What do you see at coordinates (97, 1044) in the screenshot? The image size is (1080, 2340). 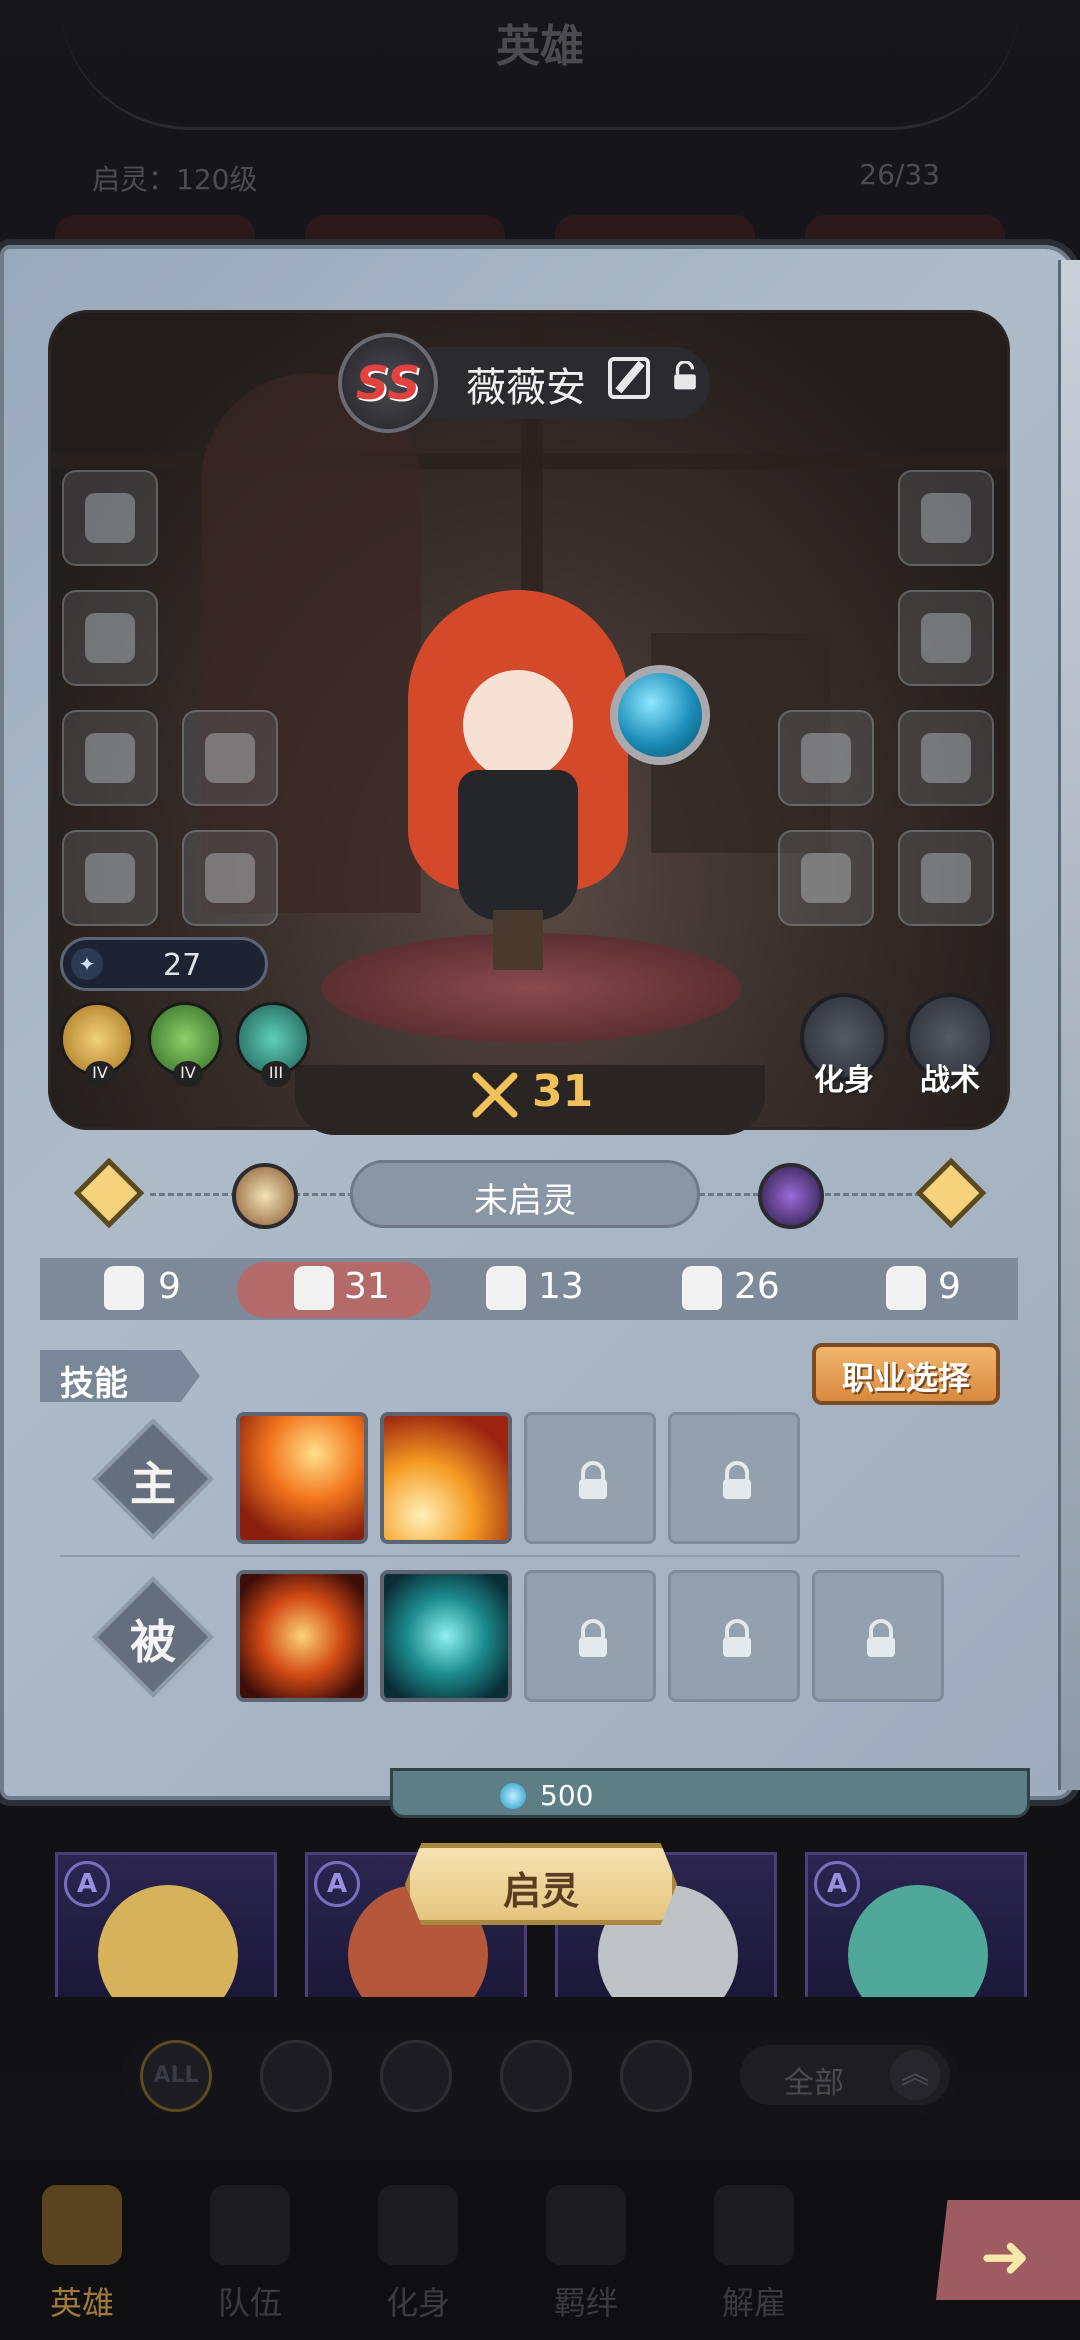 I see `faction-sun-icon: IV` at bounding box center [97, 1044].